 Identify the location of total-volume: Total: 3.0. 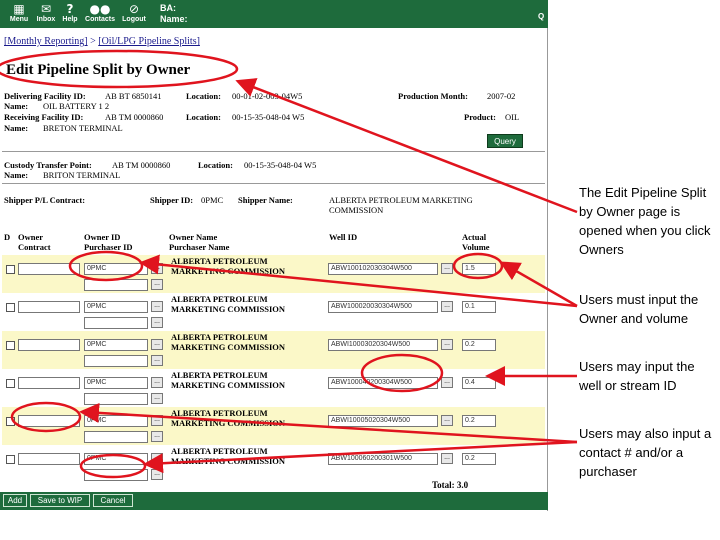
(450, 485).